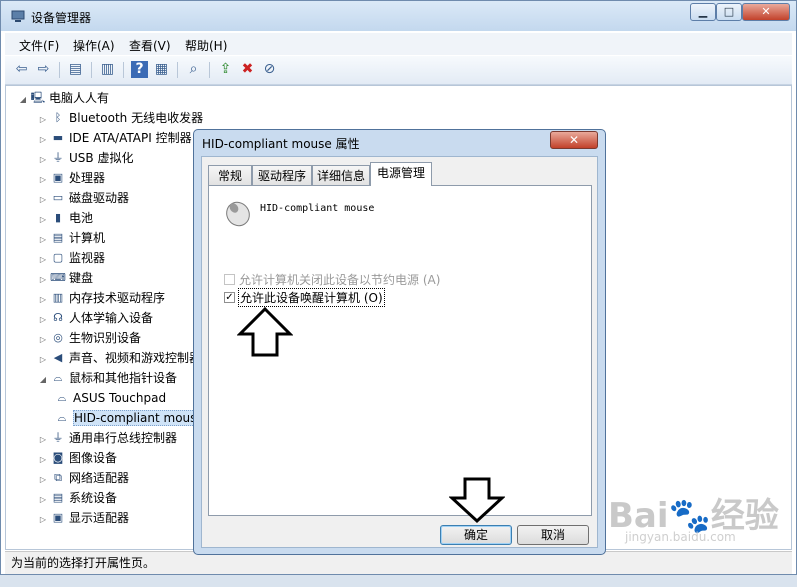  Describe the element at coordinates (62, 397) in the screenshot. I see `mouse-icon: ⌓` at that location.